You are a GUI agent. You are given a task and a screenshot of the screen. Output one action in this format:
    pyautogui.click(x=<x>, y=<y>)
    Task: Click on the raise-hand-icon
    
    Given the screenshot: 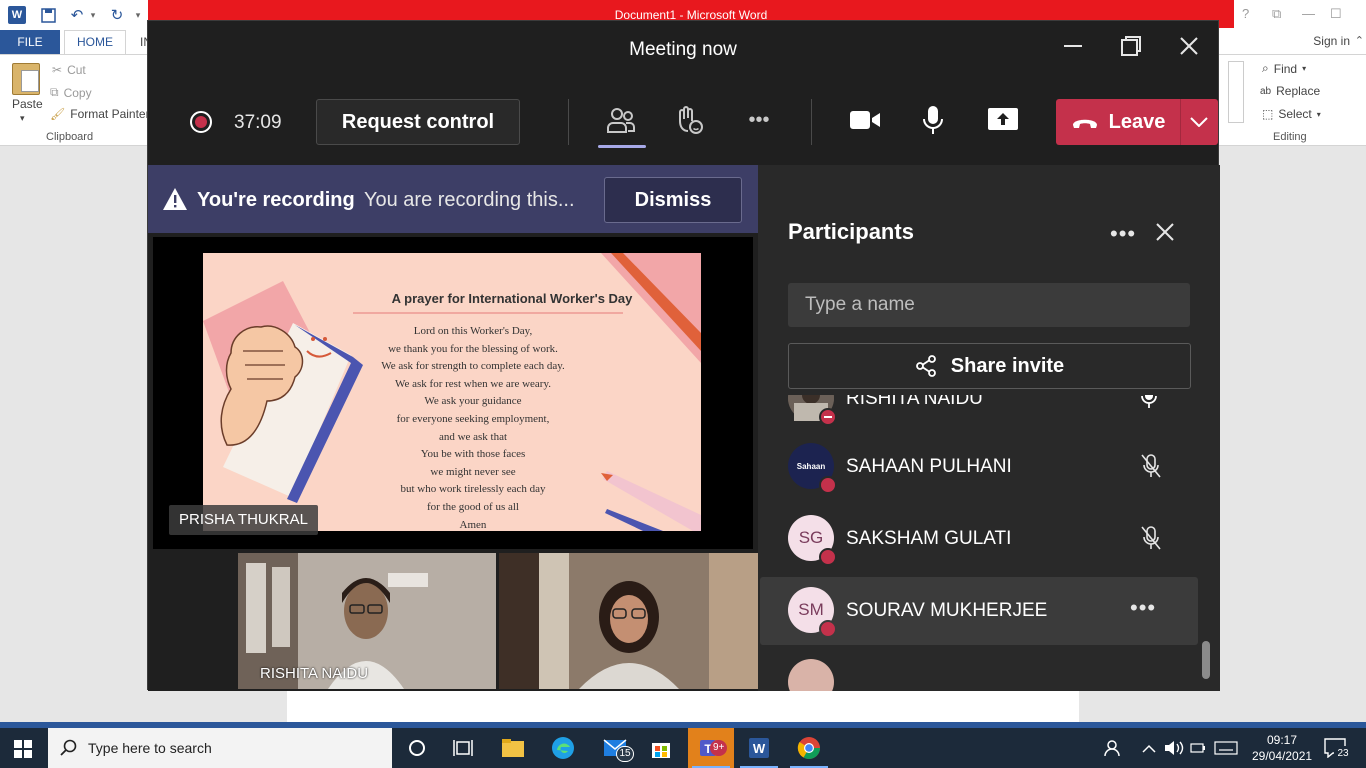 What is the action you would take?
    pyautogui.click(x=689, y=120)
    